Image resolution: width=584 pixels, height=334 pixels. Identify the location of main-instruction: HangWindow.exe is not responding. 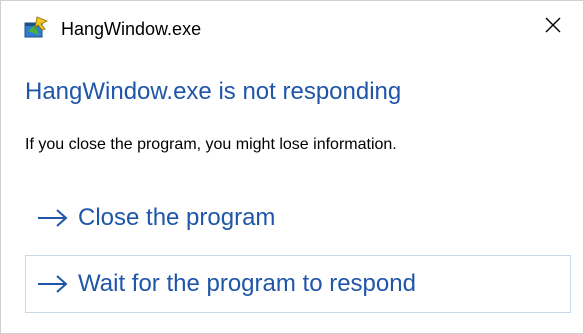
(213, 91).